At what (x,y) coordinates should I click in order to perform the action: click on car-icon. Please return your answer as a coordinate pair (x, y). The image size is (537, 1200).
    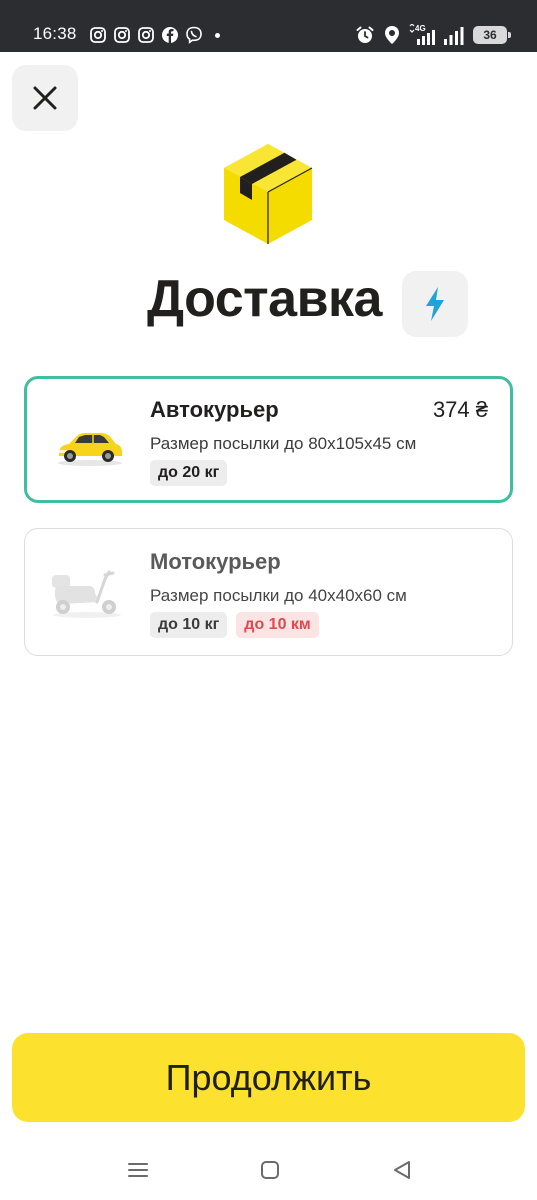
    Looking at the image, I should click on (90, 449).